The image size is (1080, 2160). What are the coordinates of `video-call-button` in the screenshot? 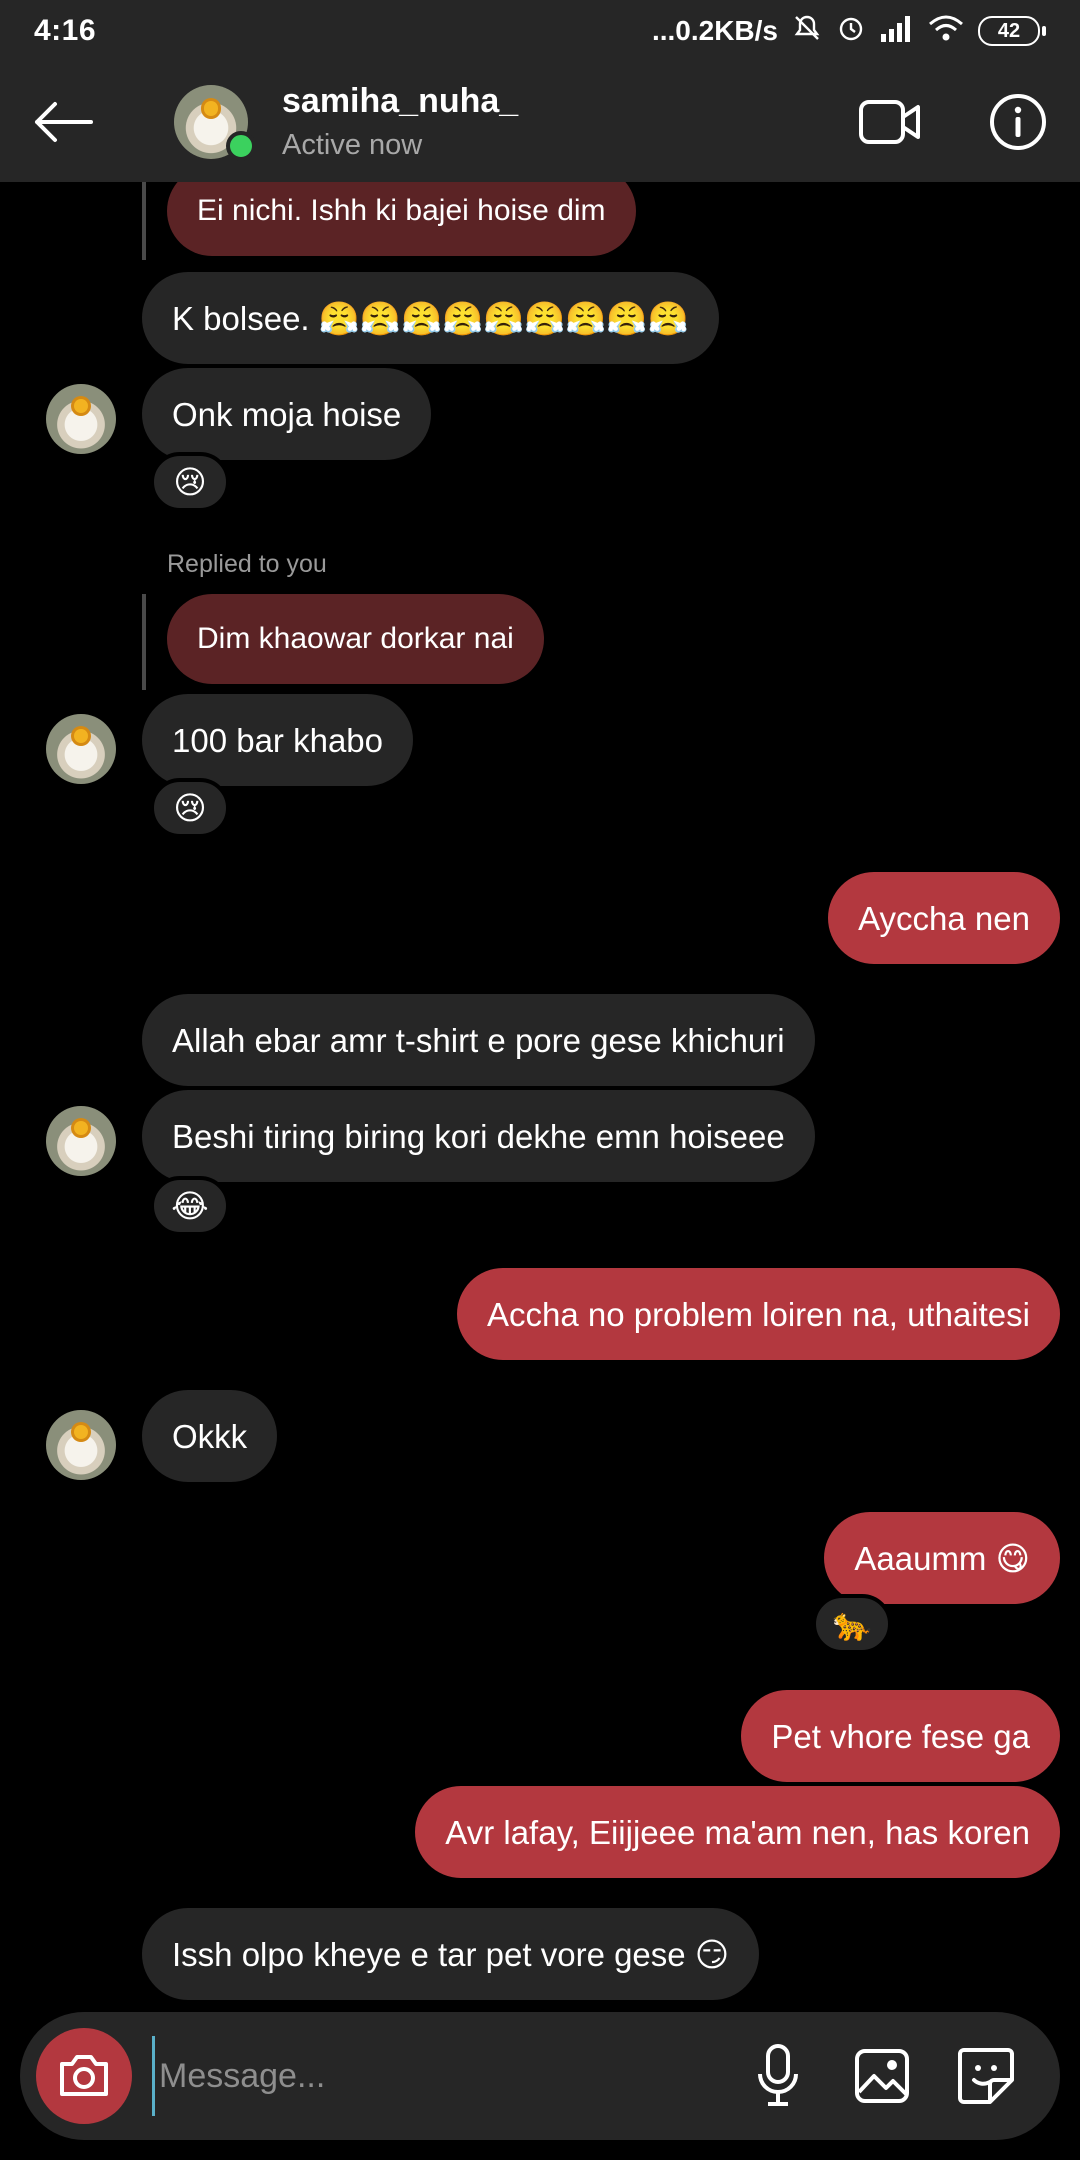 It's located at (890, 122).